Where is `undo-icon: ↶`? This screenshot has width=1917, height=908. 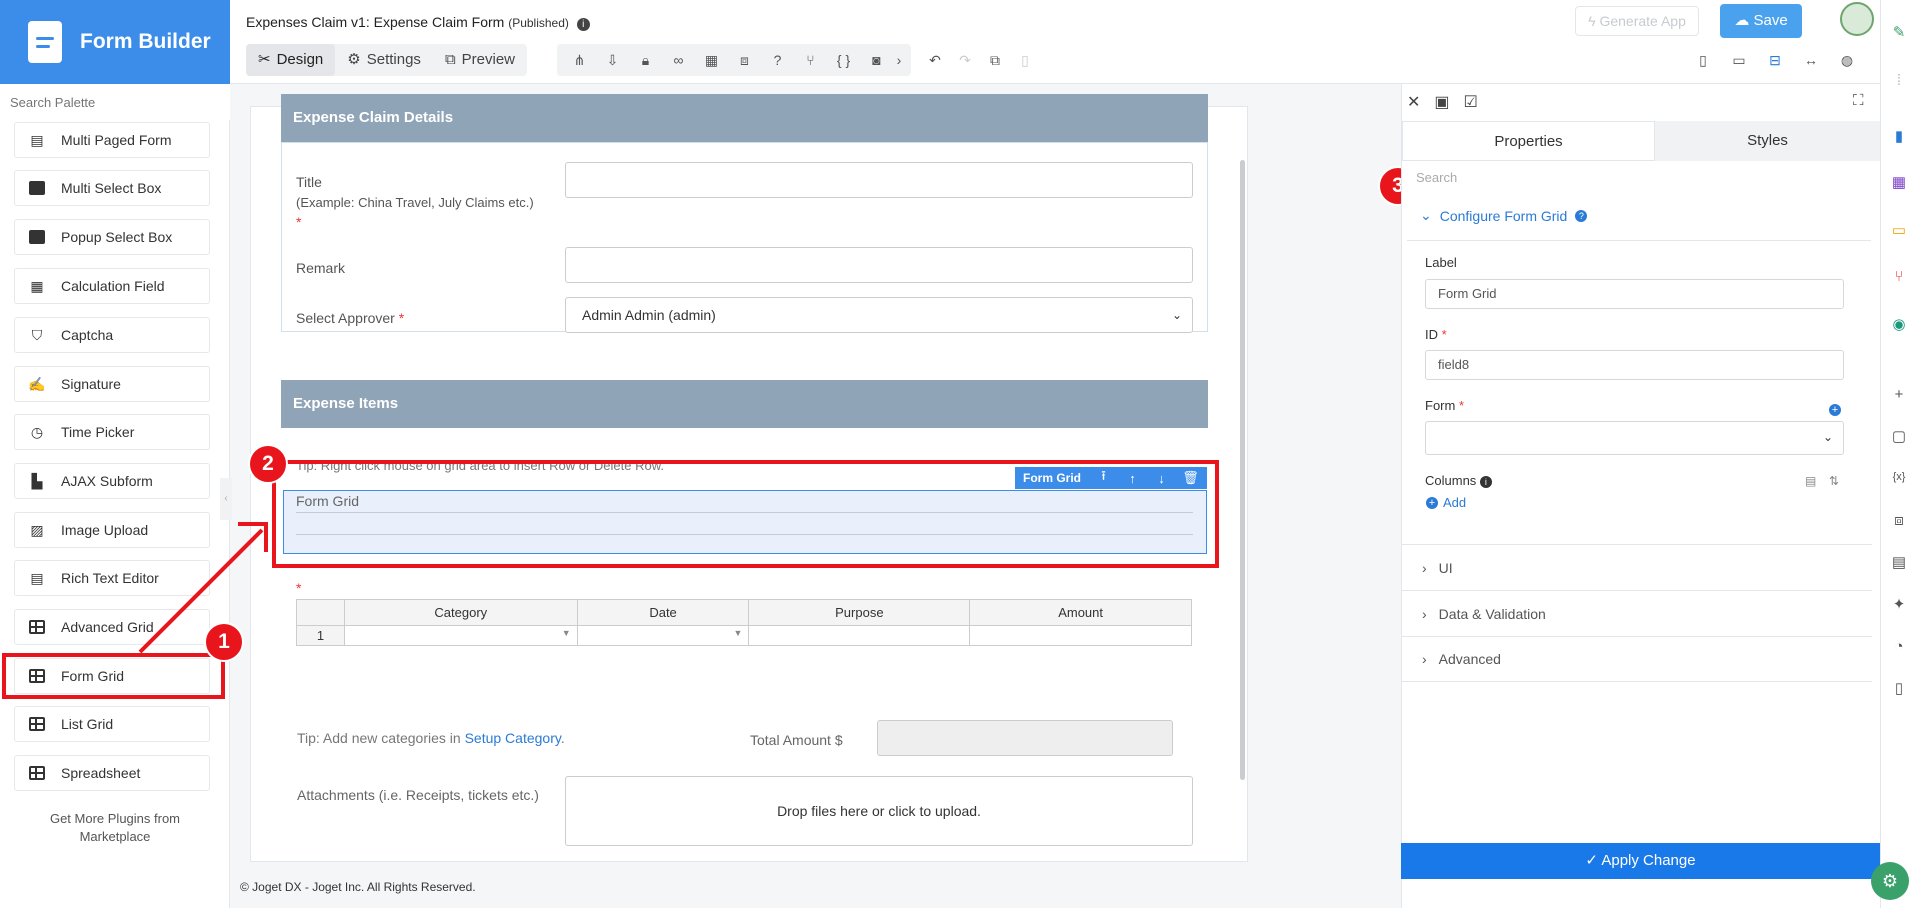 undo-icon: ↶ is located at coordinates (935, 60).